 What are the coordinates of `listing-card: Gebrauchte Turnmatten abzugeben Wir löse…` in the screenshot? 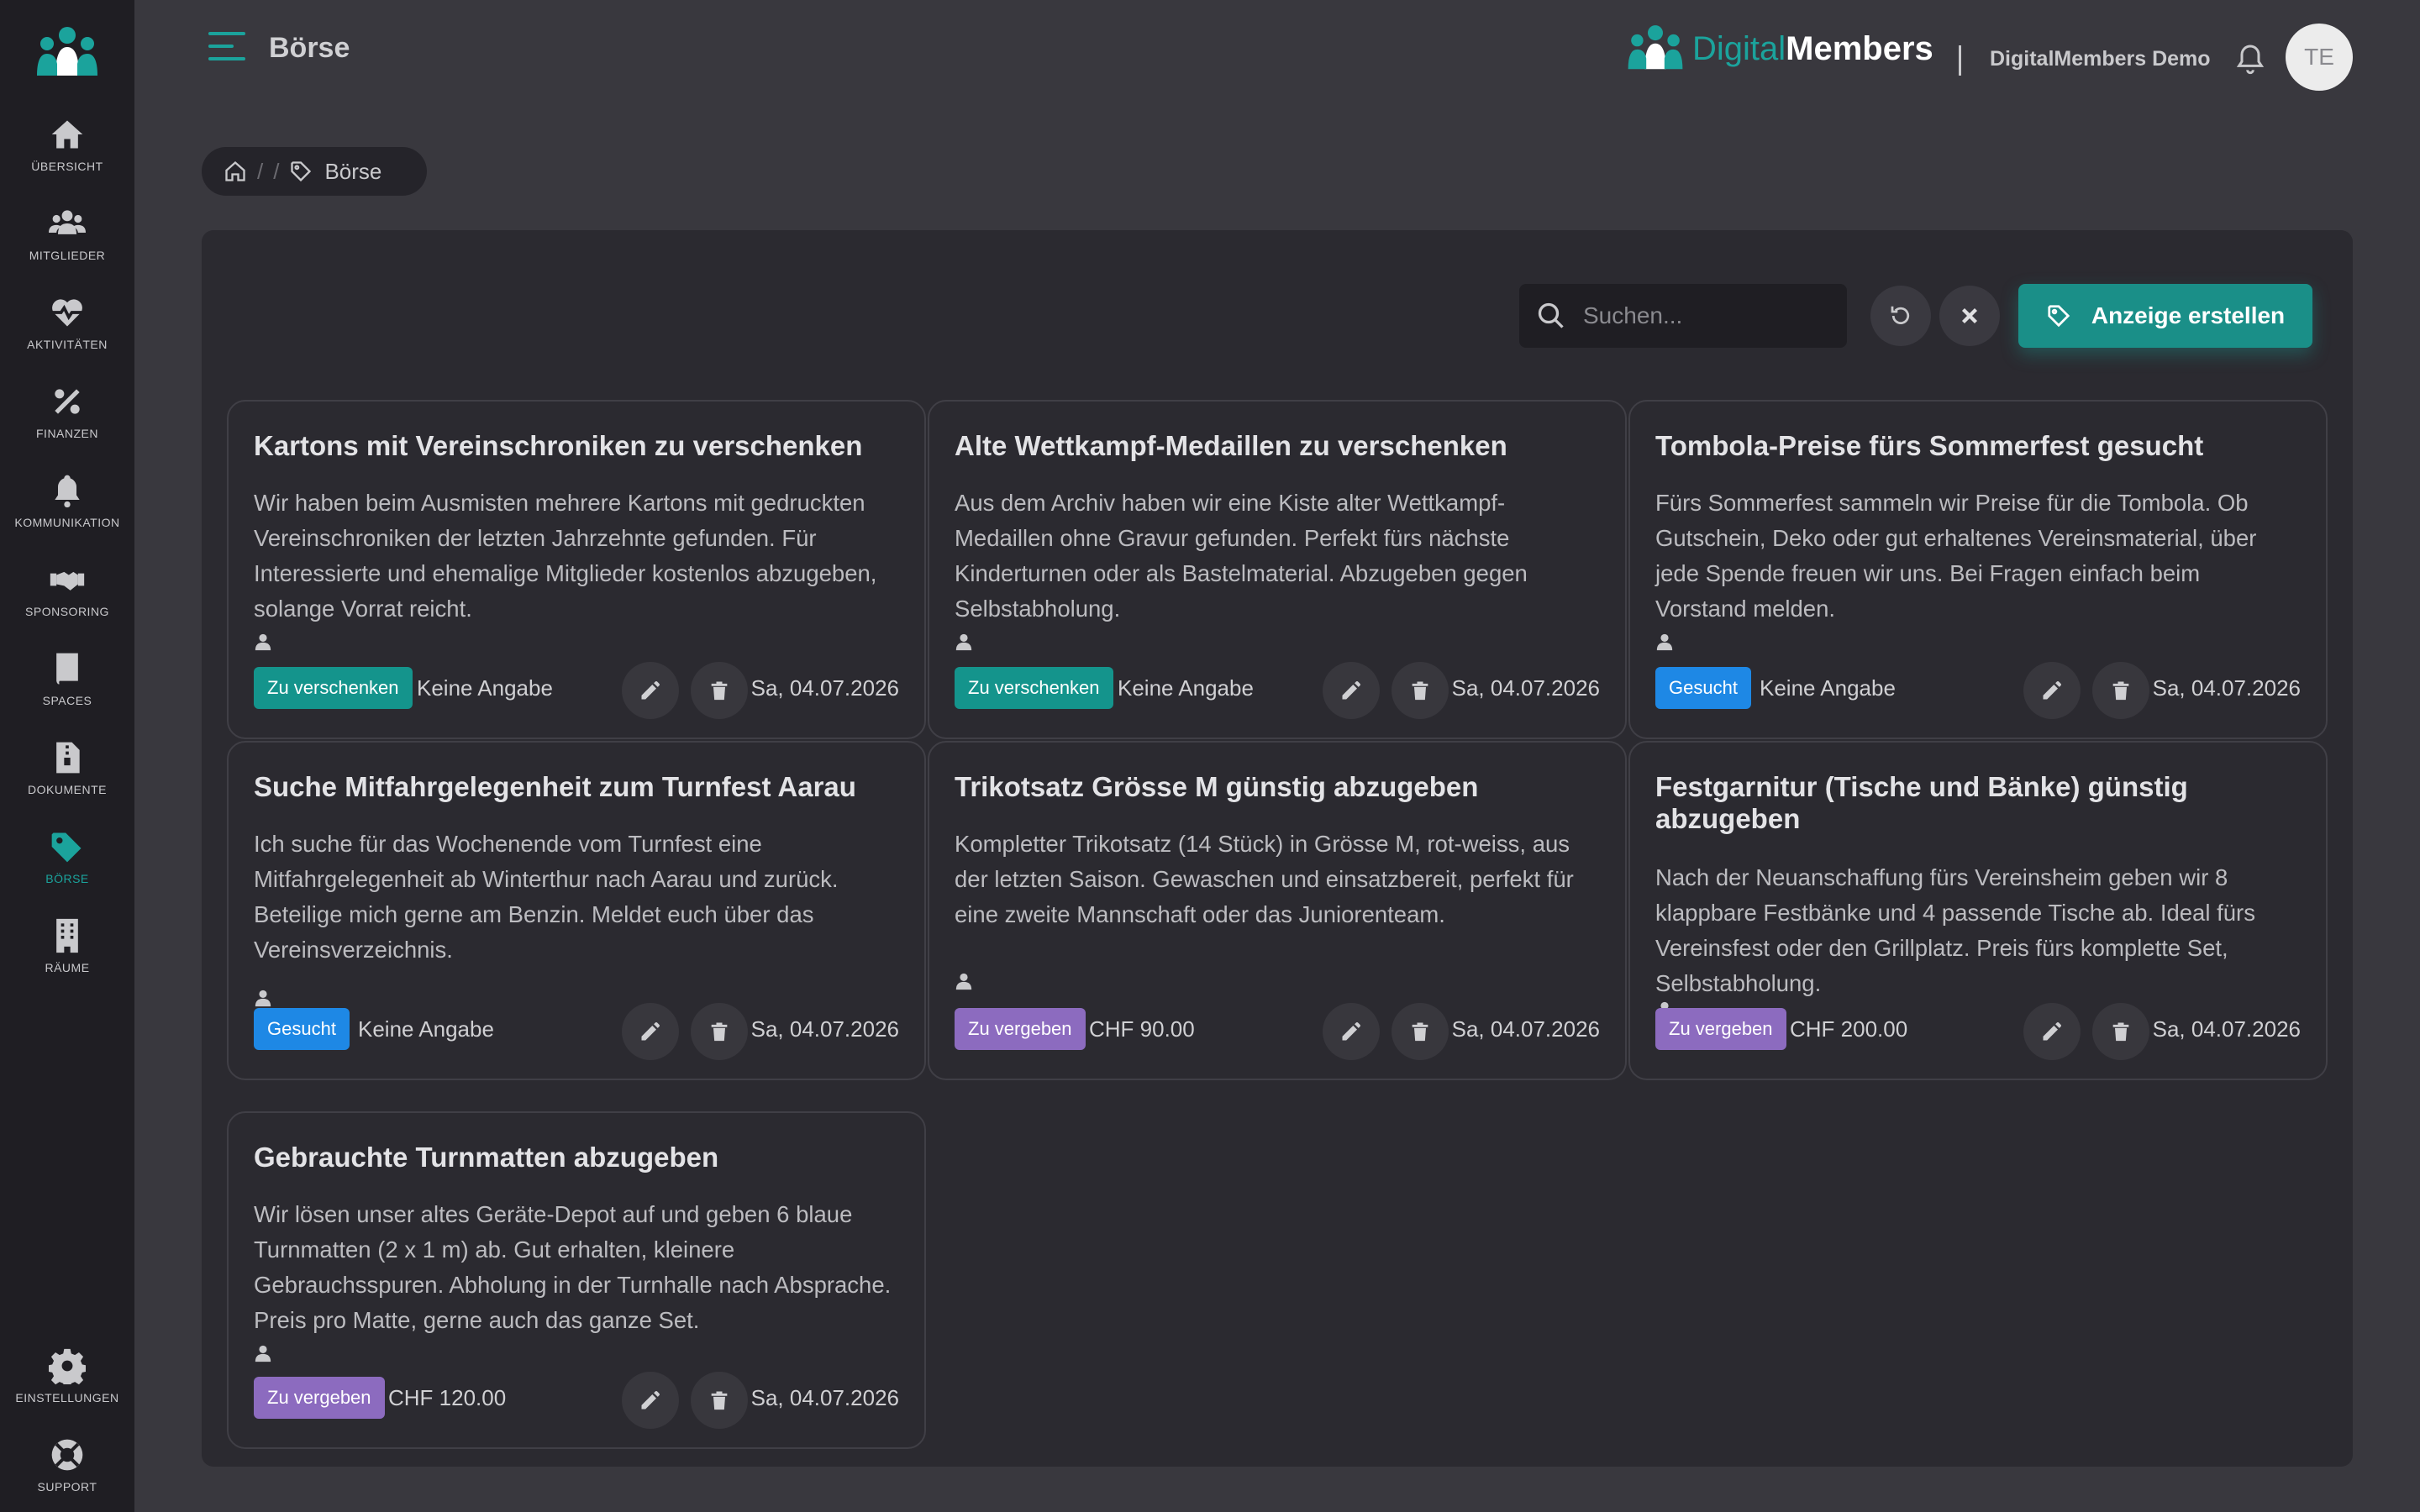 It's located at (576, 1280).